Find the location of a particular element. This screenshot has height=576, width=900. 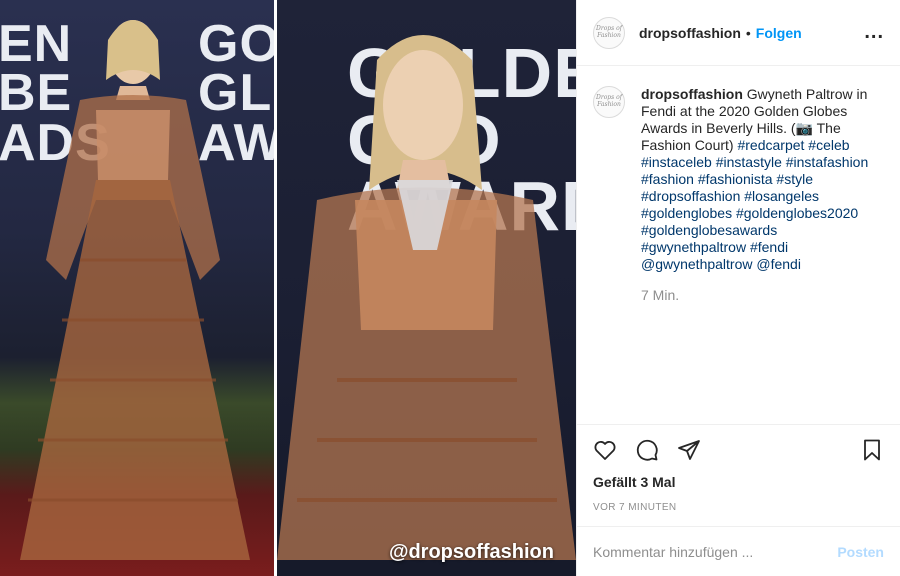

follow-button: Folgen is located at coordinates (779, 33).